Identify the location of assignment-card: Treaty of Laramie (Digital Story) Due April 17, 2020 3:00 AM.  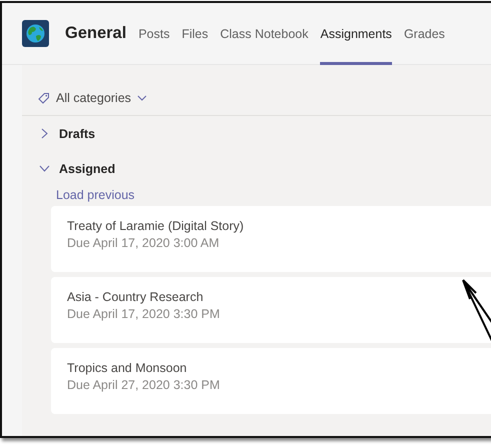
(271, 239).